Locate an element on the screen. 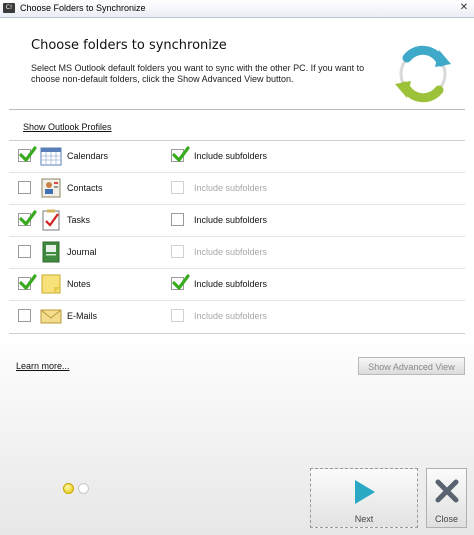 This screenshot has height=535, width=474. folder-checkbox-e-mails is located at coordinates (24, 315).